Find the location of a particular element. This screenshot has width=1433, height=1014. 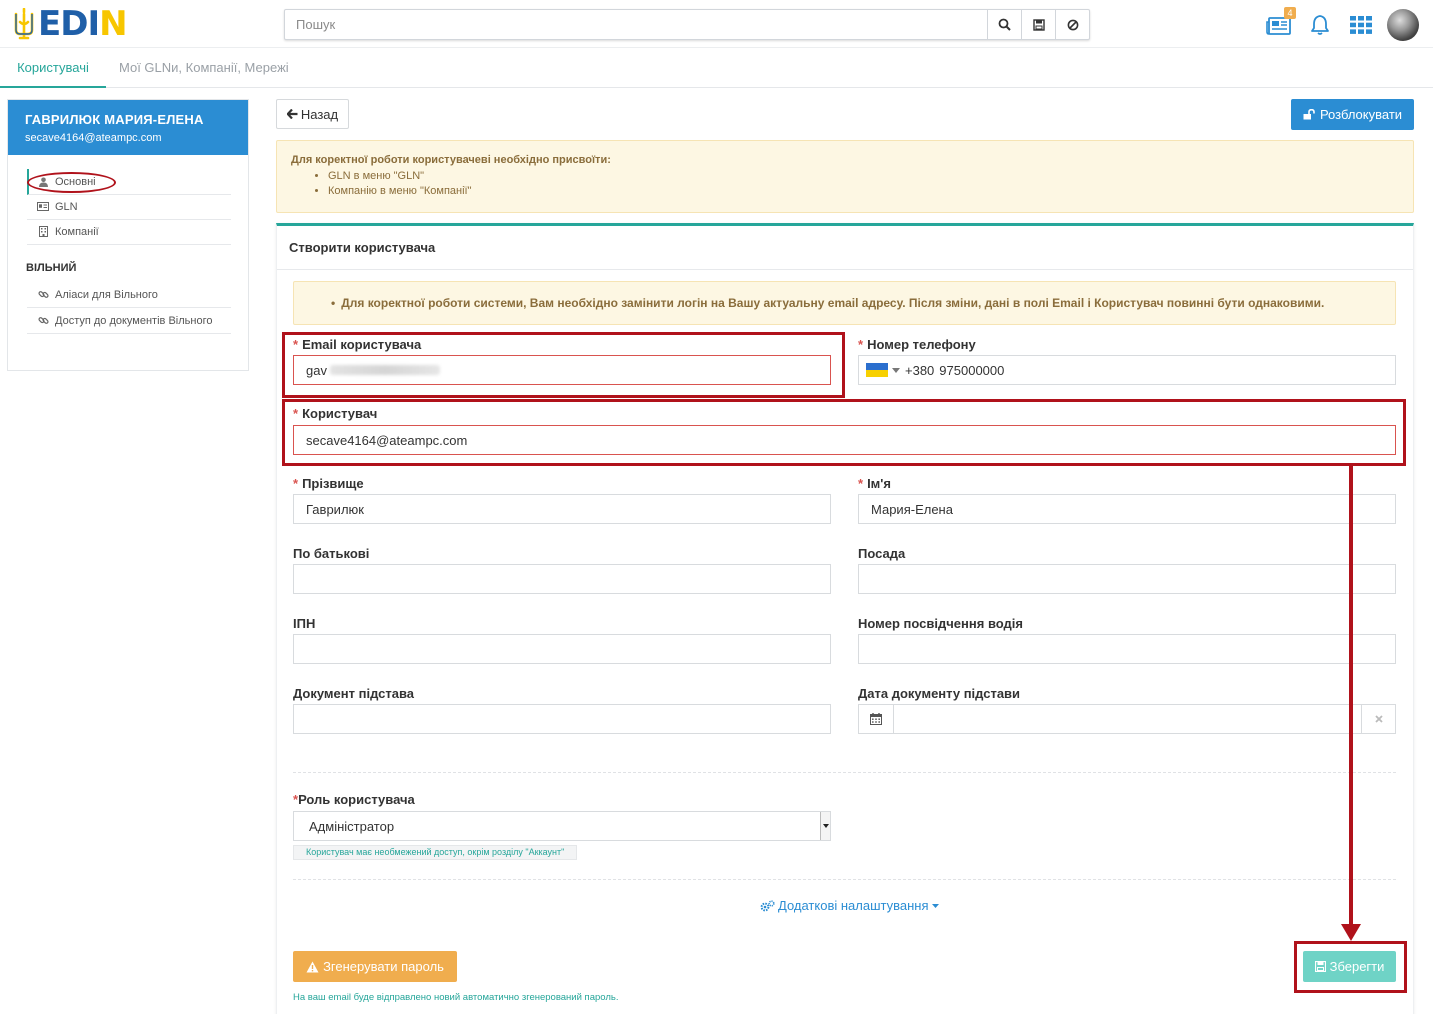

document-field is located at coordinates (562, 719).